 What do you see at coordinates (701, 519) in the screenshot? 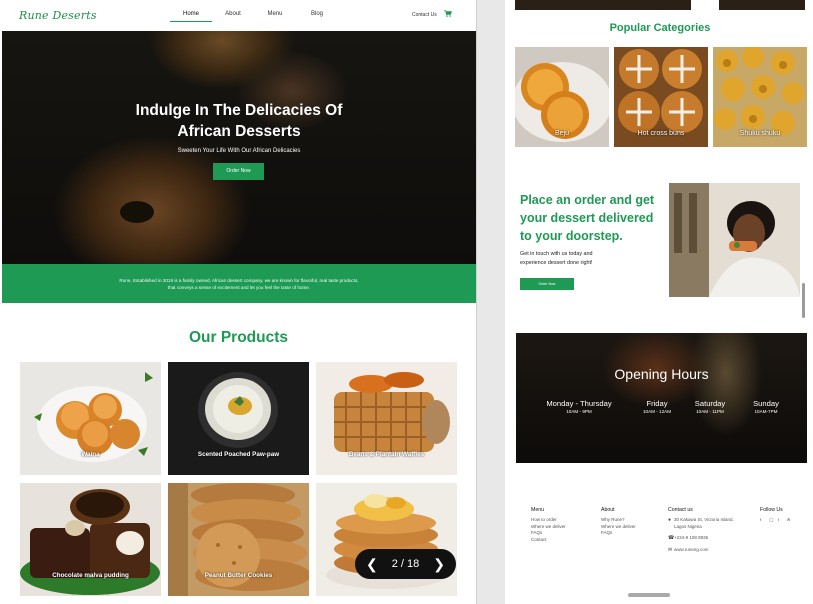
I see `footer-address: ● 30 Kakawa St, Victoria Island,` at bounding box center [701, 519].